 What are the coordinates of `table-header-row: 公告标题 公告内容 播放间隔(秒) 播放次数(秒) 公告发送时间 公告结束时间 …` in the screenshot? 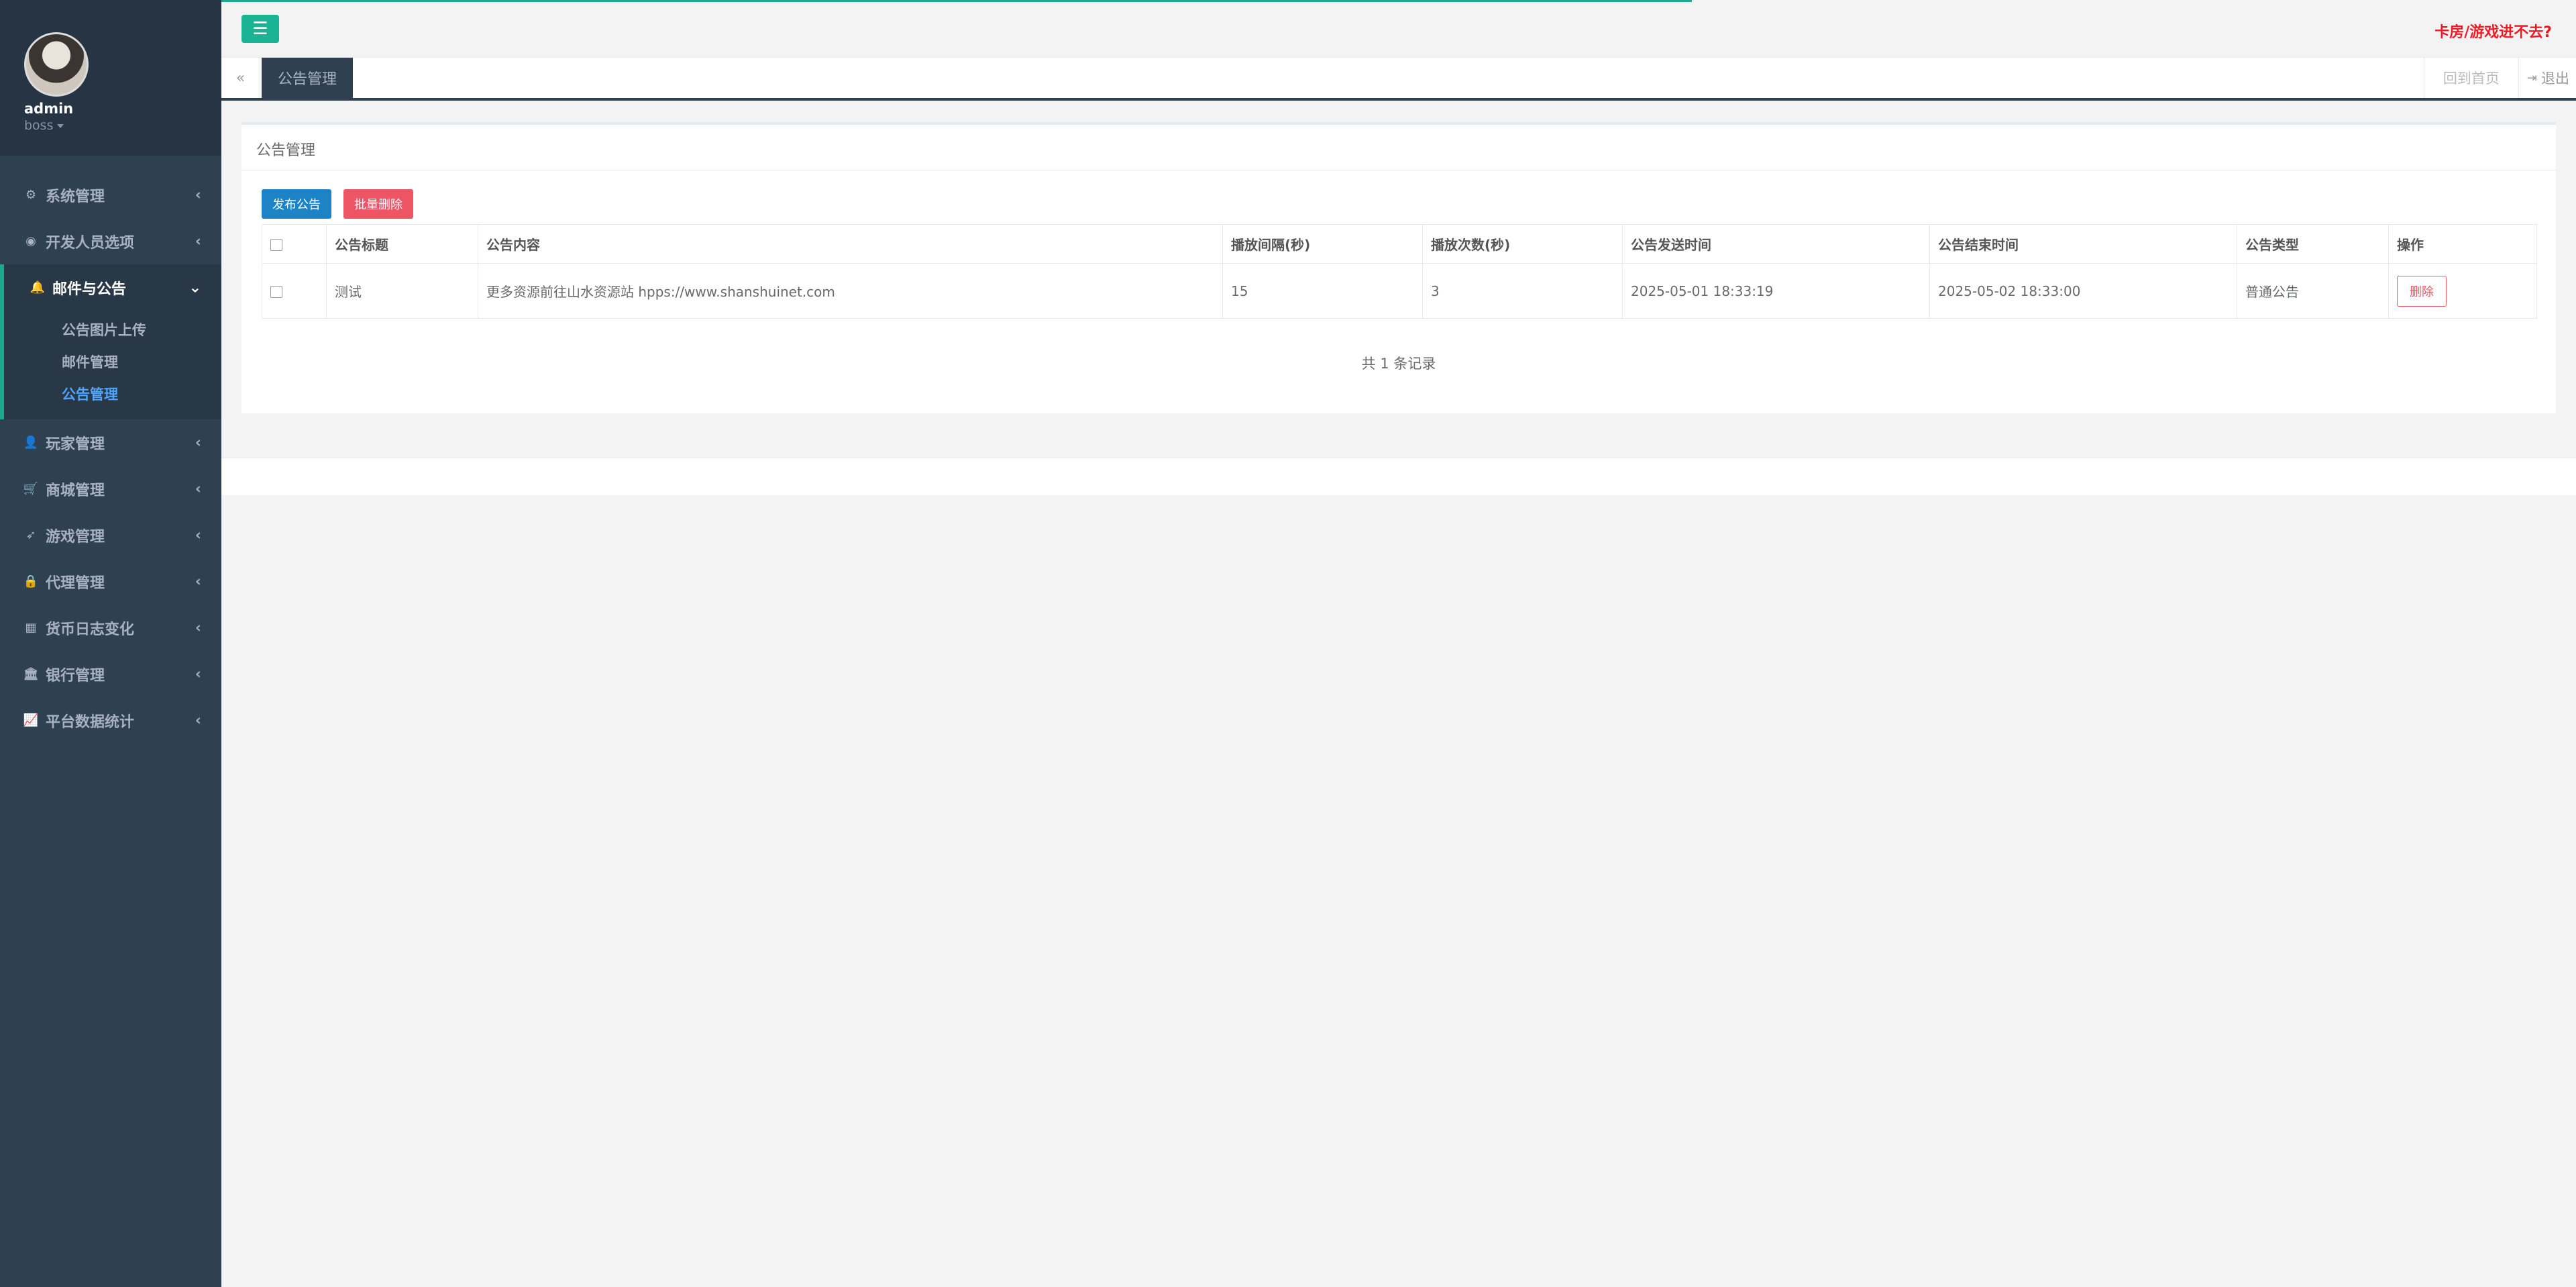 It's located at (1399, 244).